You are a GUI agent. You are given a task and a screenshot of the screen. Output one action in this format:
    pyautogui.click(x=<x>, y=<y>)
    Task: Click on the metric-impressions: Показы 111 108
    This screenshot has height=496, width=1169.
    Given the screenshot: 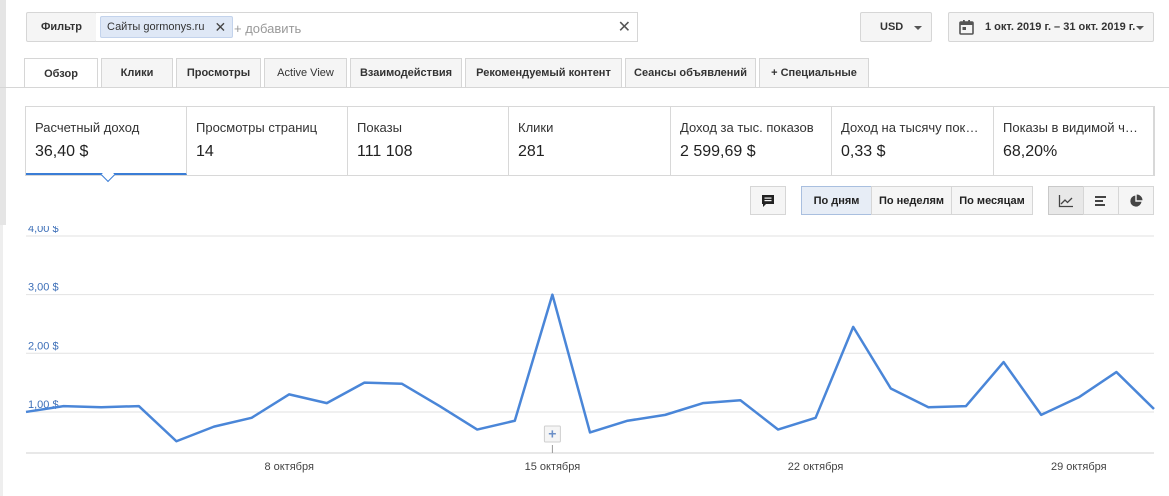 What is the action you would take?
    pyautogui.click(x=428, y=141)
    